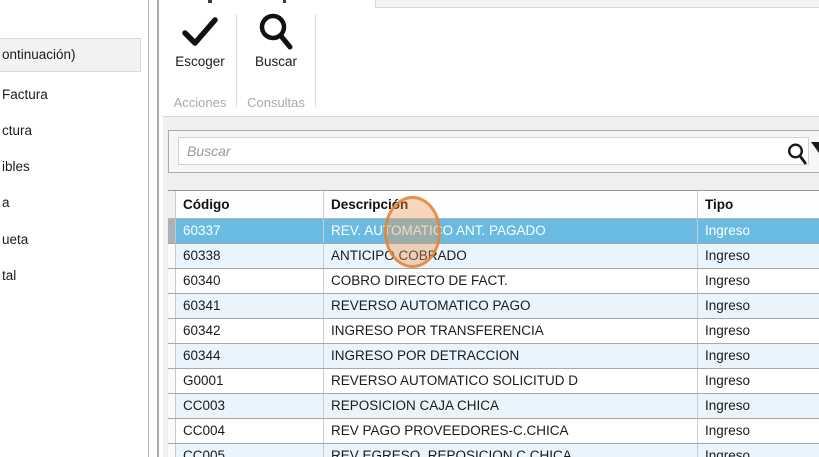 The image size is (819, 457). I want to click on cell-codigo: 60337, so click(250, 231).